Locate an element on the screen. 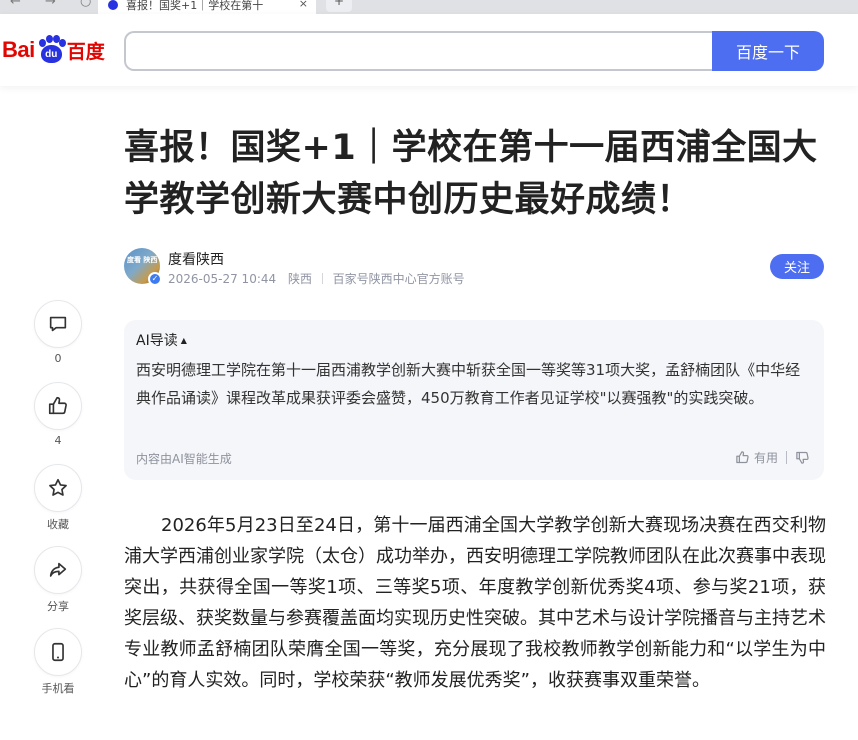  logo-text-baidu-cn: 百度 is located at coordinates (85, 51).